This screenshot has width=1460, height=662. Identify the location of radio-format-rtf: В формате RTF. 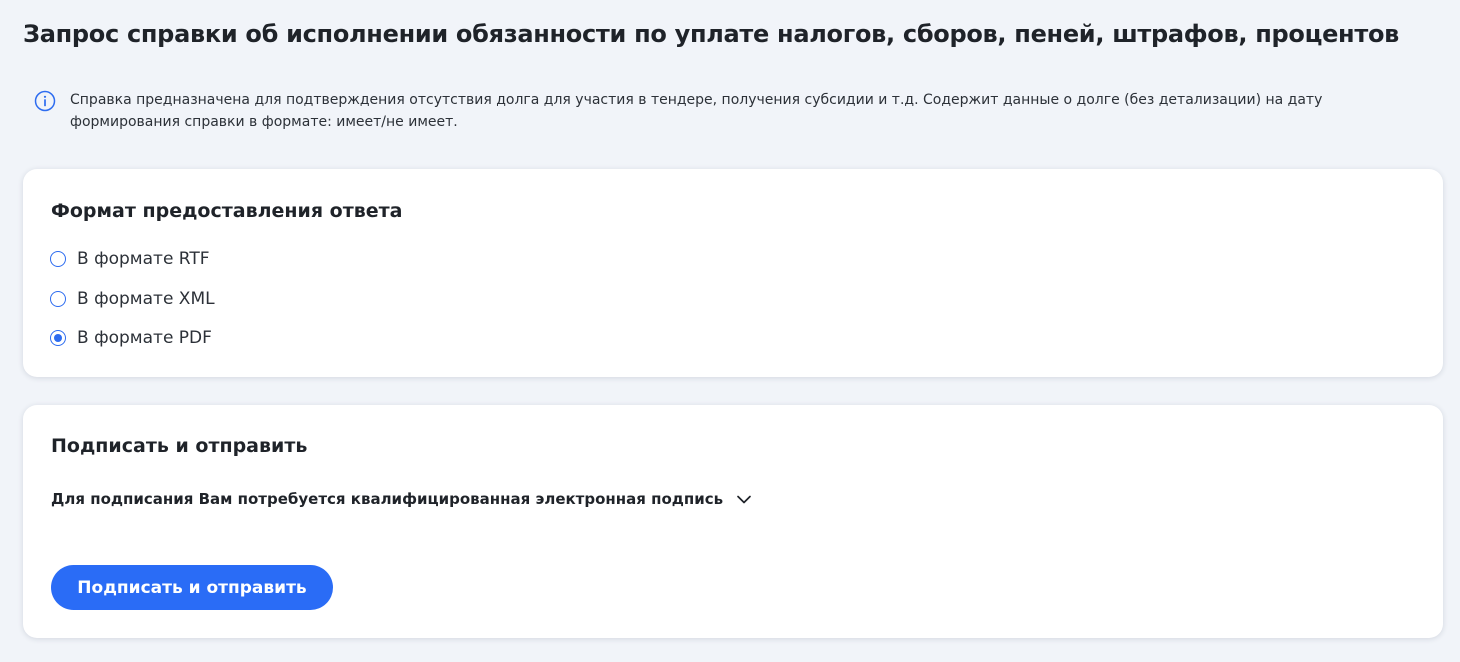
(132, 259).